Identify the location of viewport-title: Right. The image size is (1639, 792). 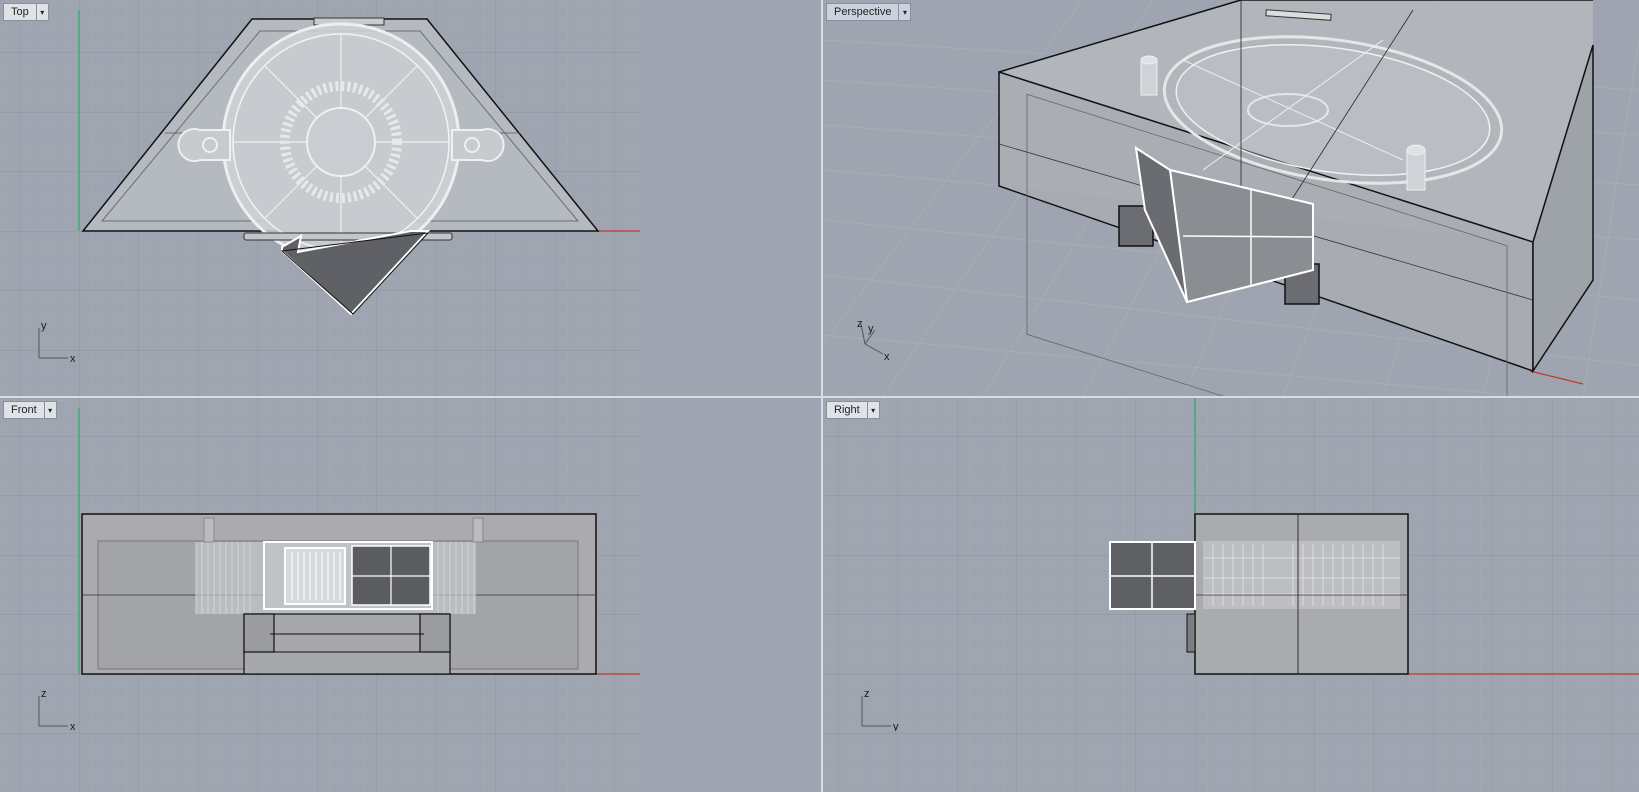
(847, 410).